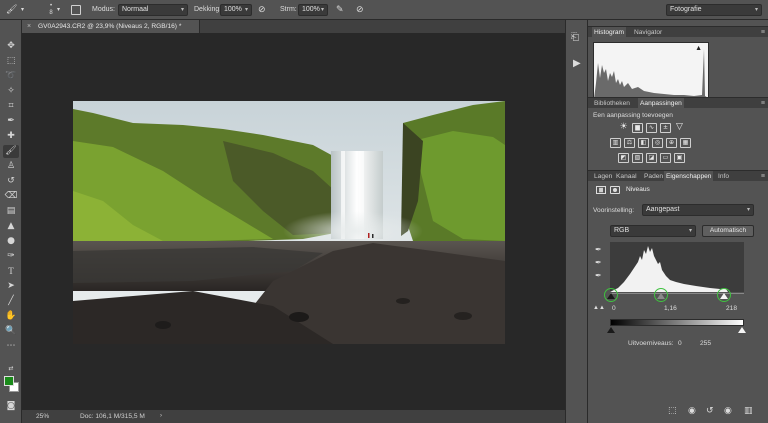 The height and width of the screenshot is (423, 768). Describe the element at coordinates (24, 10) in the screenshot. I see `tool-preset-chevron-icon: ▾` at that location.